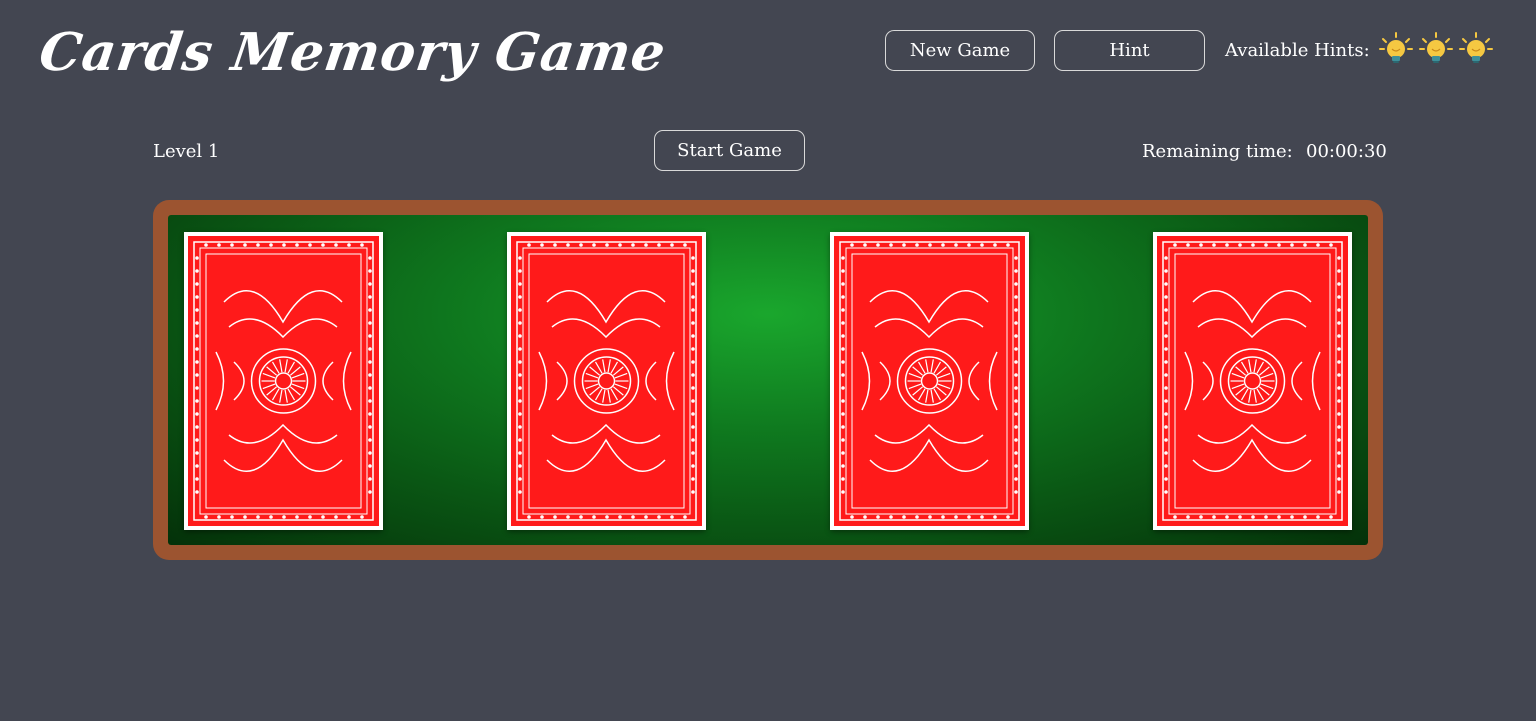 The width and height of the screenshot is (1536, 721). I want to click on game-title: Cards Memory Game, so click(352, 52).